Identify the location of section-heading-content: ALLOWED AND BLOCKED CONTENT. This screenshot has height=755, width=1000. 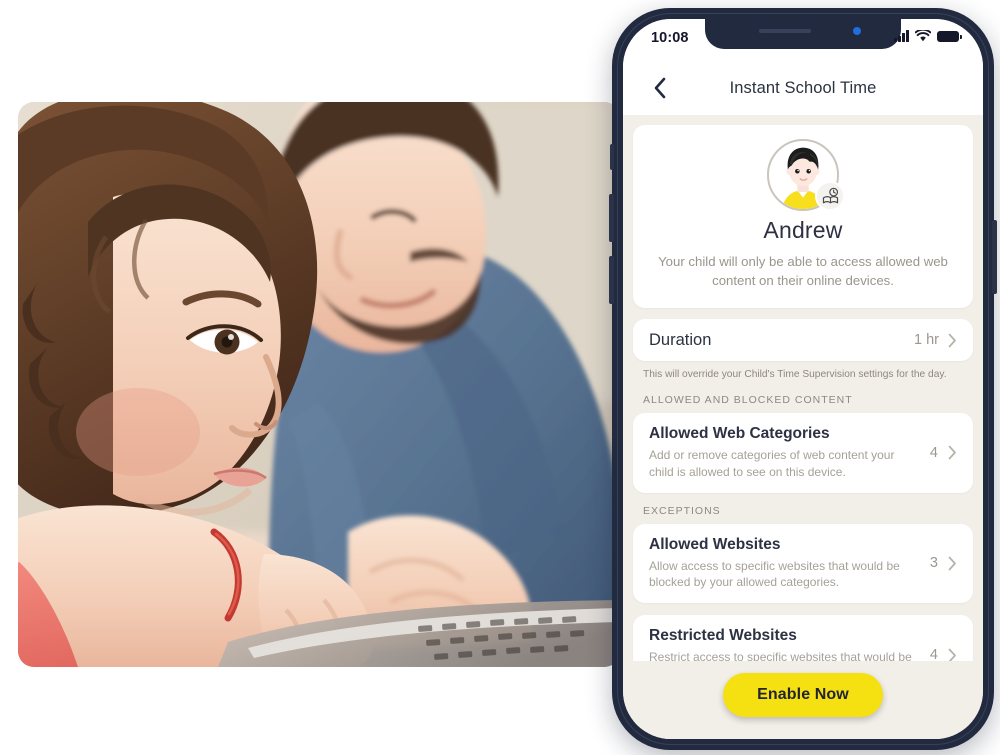
(748, 400).